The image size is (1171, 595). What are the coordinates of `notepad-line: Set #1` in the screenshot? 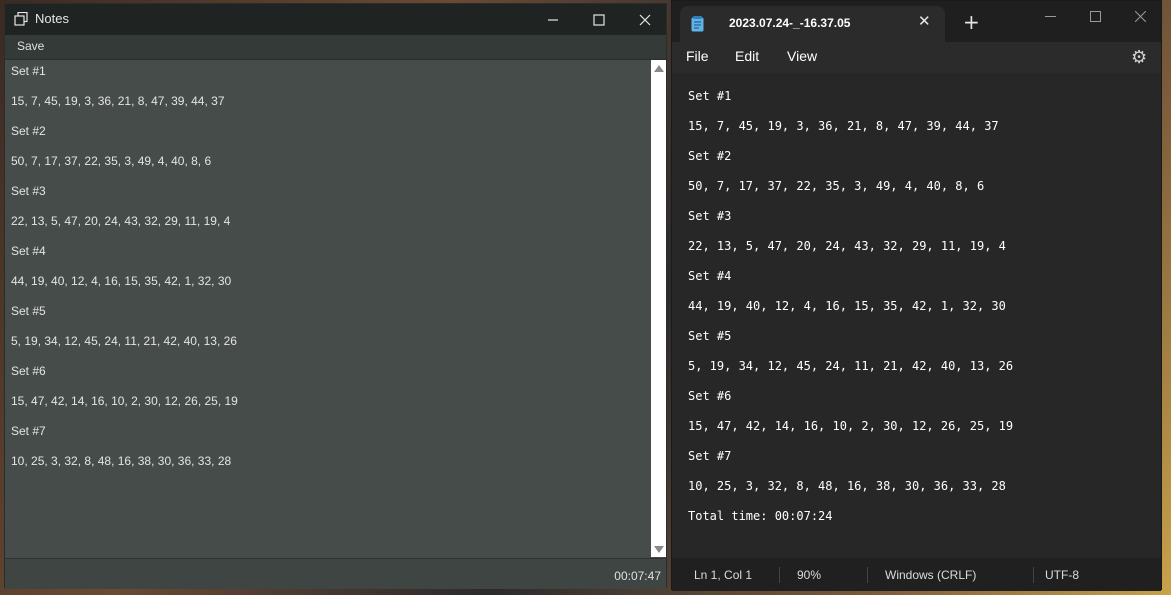 It's located at (710, 96).